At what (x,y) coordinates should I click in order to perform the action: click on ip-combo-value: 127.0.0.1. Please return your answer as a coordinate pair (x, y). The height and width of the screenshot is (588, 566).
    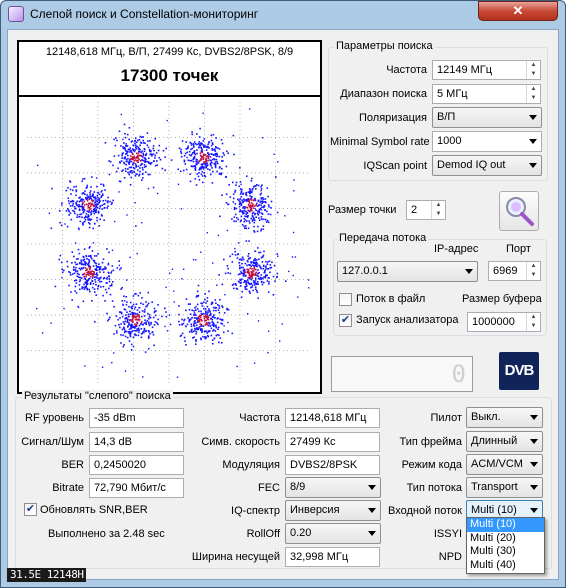
    Looking at the image, I should click on (365, 271).